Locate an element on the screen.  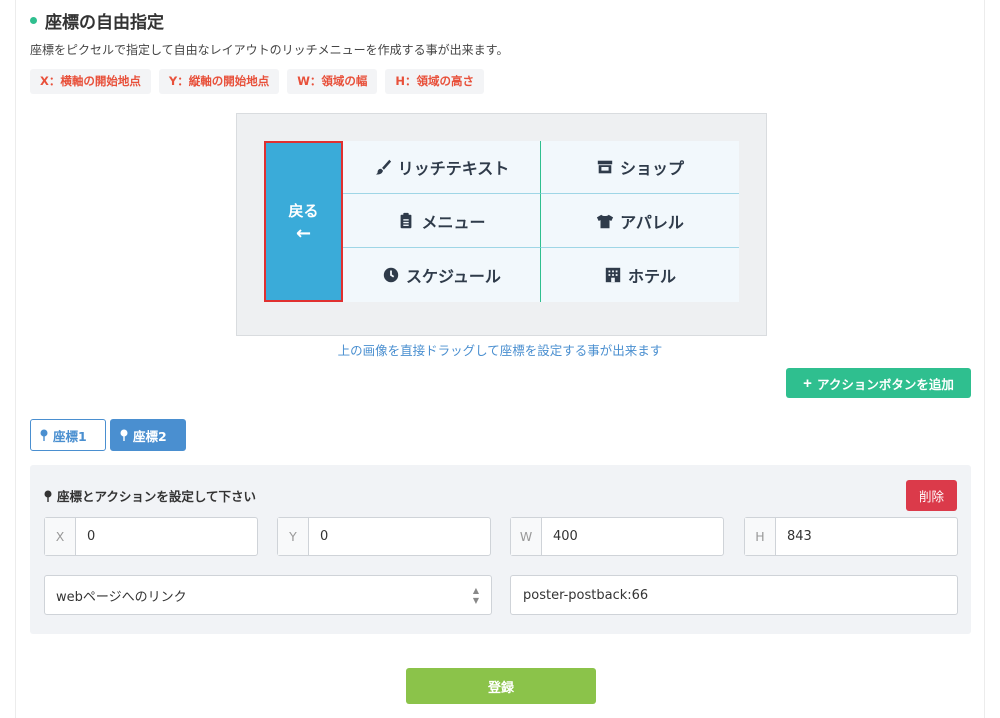
menu-cell-apparel: アパレル is located at coordinates (640, 221).